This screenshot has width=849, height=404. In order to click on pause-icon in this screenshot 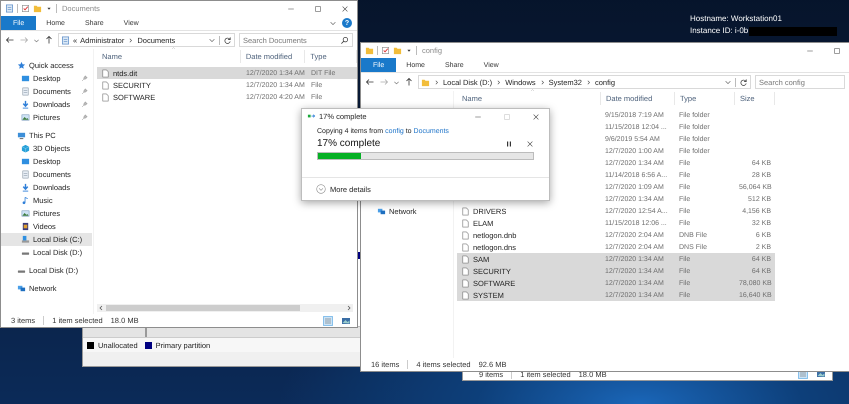, I will do `click(509, 143)`.